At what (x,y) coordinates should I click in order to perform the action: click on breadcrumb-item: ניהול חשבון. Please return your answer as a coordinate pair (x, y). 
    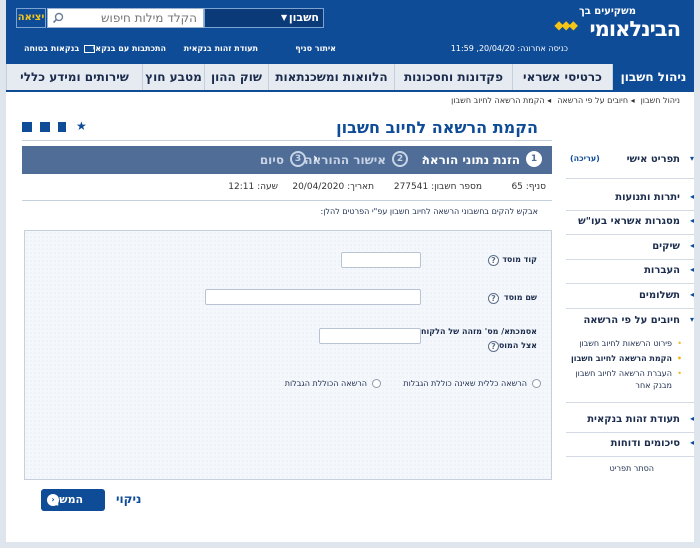
    Looking at the image, I should click on (660, 100).